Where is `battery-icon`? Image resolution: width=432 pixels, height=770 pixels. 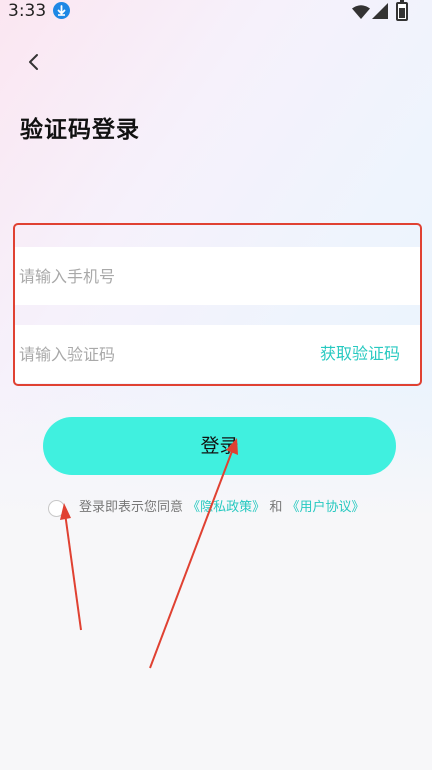 battery-icon is located at coordinates (402, 10).